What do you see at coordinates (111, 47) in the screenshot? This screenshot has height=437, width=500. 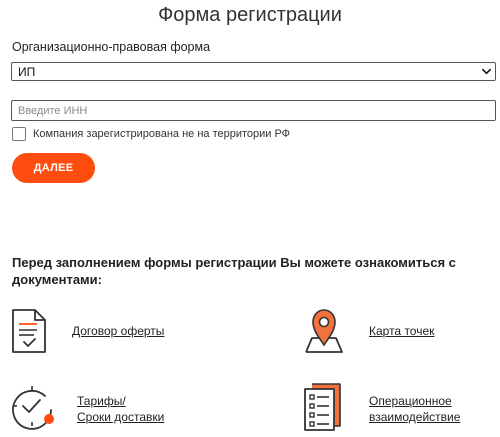 I see `org-form-label: Организационно-правовая форма` at bounding box center [111, 47].